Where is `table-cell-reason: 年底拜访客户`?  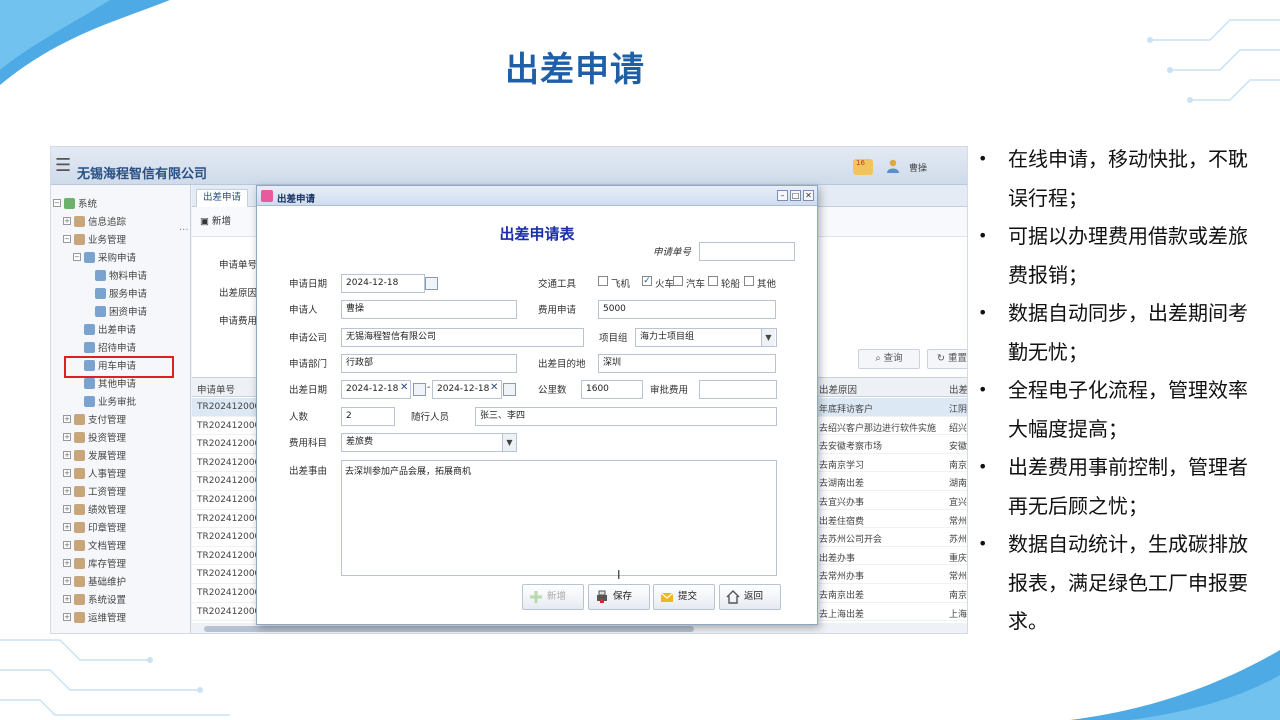
table-cell-reason: 年底拜访客户 is located at coordinates (846, 410).